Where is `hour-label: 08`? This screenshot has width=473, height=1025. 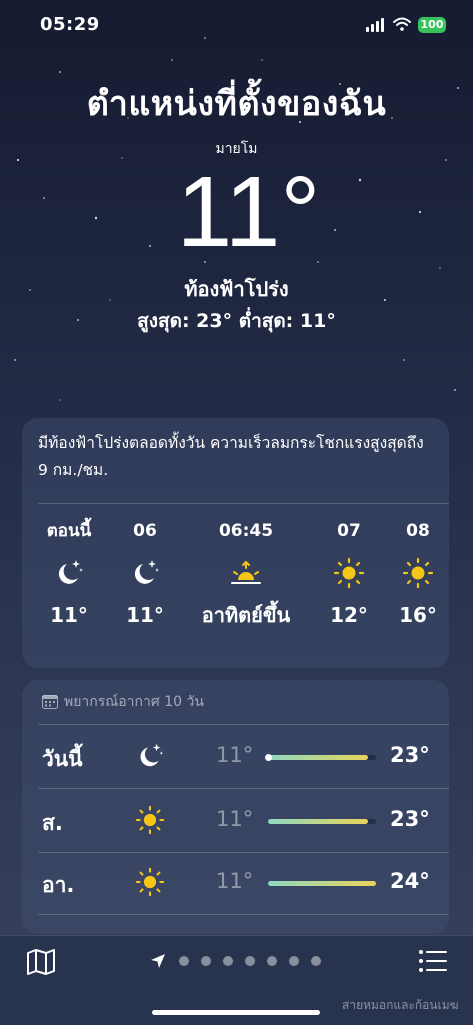 hour-label: 08 is located at coordinates (418, 531).